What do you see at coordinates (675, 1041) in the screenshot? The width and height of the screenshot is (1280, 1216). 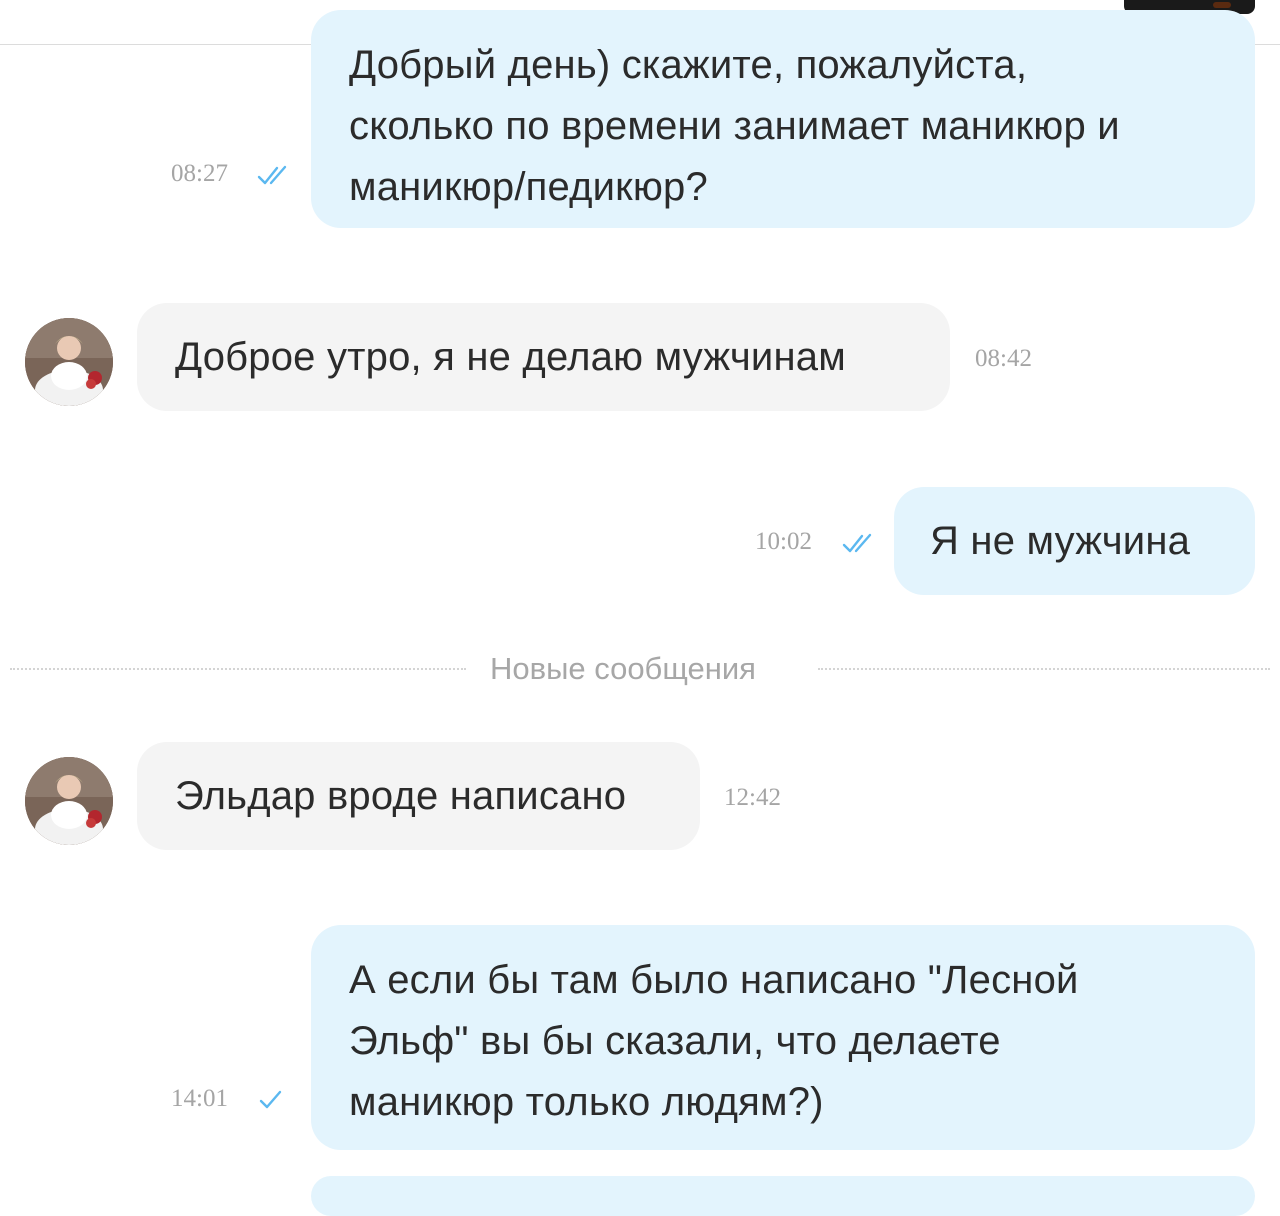 I see `message-text-line: Эльф" вы бы сказали, что делаете` at bounding box center [675, 1041].